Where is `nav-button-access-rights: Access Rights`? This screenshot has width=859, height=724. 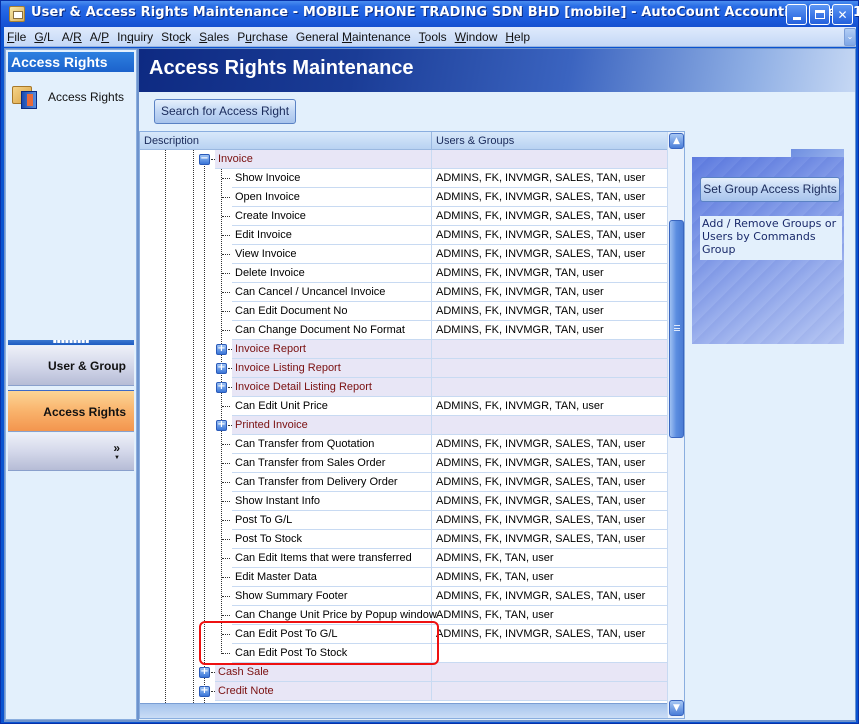
nav-button-access-rights: Access Rights is located at coordinates (71, 411).